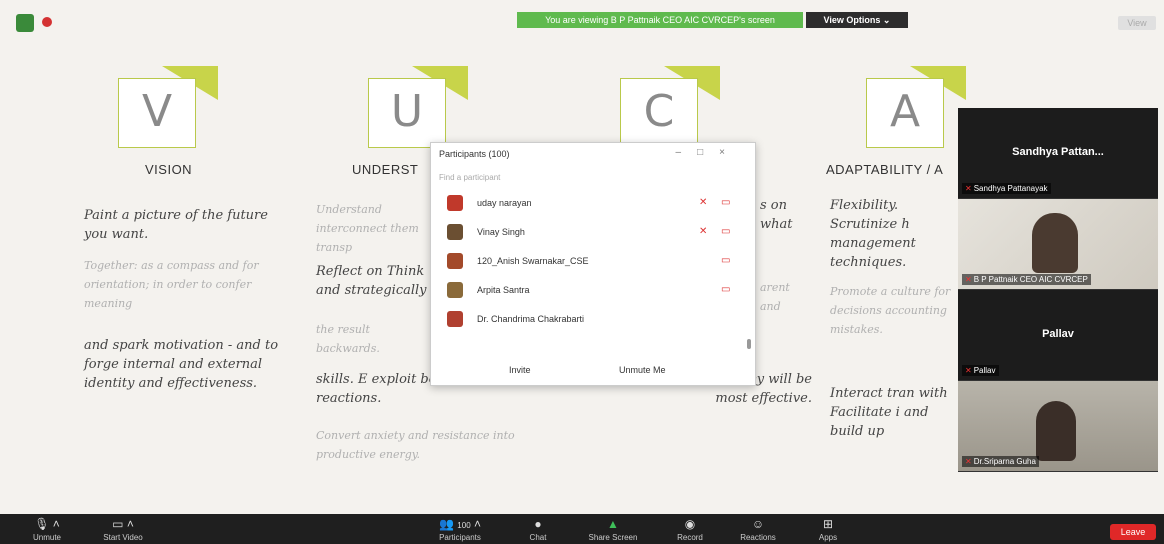 The image size is (1164, 544). Describe the element at coordinates (905, 111) in the screenshot. I see `logo-letter: A` at that location.